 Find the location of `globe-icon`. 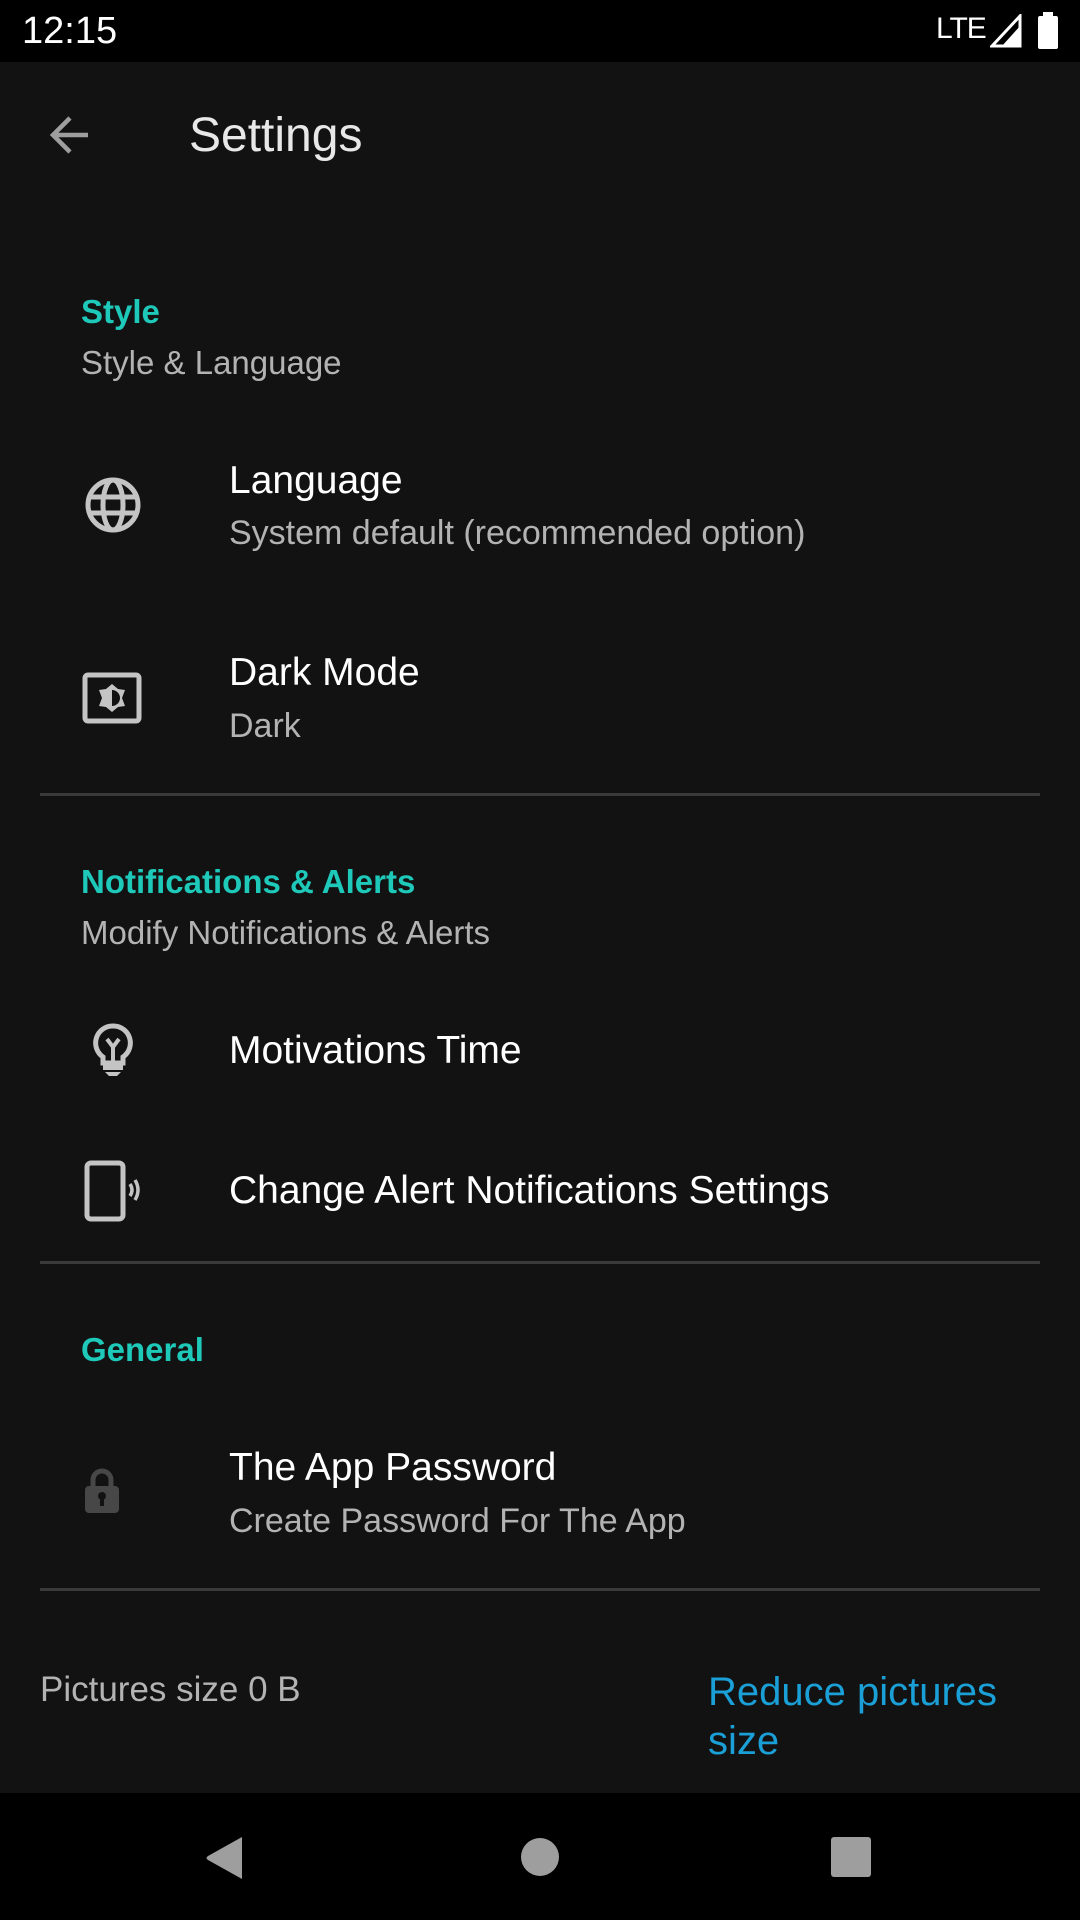

globe-icon is located at coordinates (113, 505).